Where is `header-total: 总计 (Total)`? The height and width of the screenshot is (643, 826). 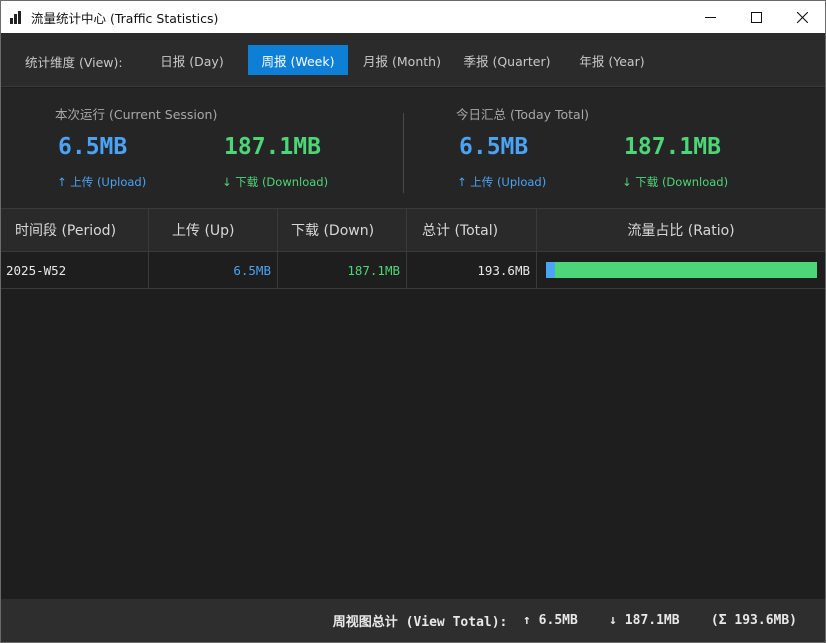
header-total: 总计 (Total) is located at coordinates (472, 230).